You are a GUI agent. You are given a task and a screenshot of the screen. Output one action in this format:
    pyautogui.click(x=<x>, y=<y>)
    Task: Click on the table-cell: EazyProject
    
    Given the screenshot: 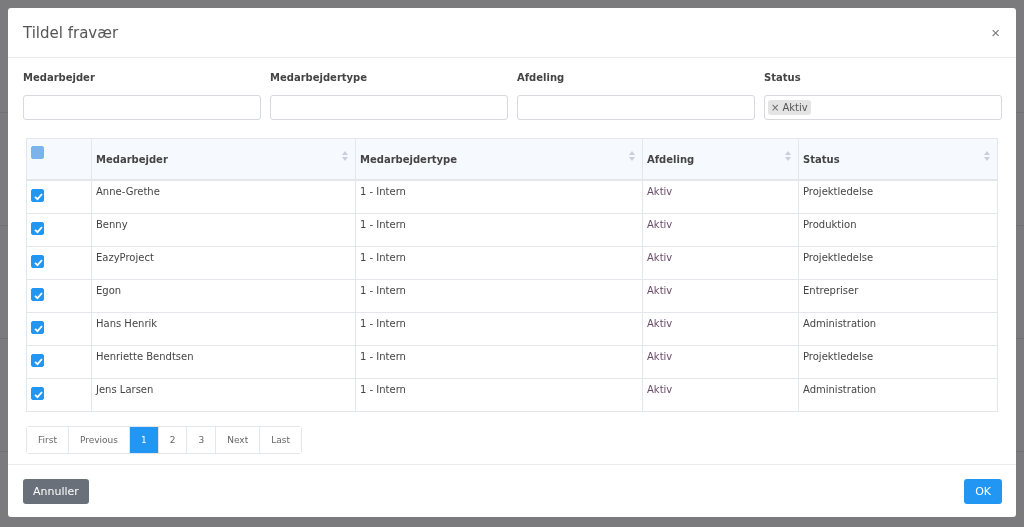 What is the action you would take?
    pyautogui.click(x=223, y=262)
    